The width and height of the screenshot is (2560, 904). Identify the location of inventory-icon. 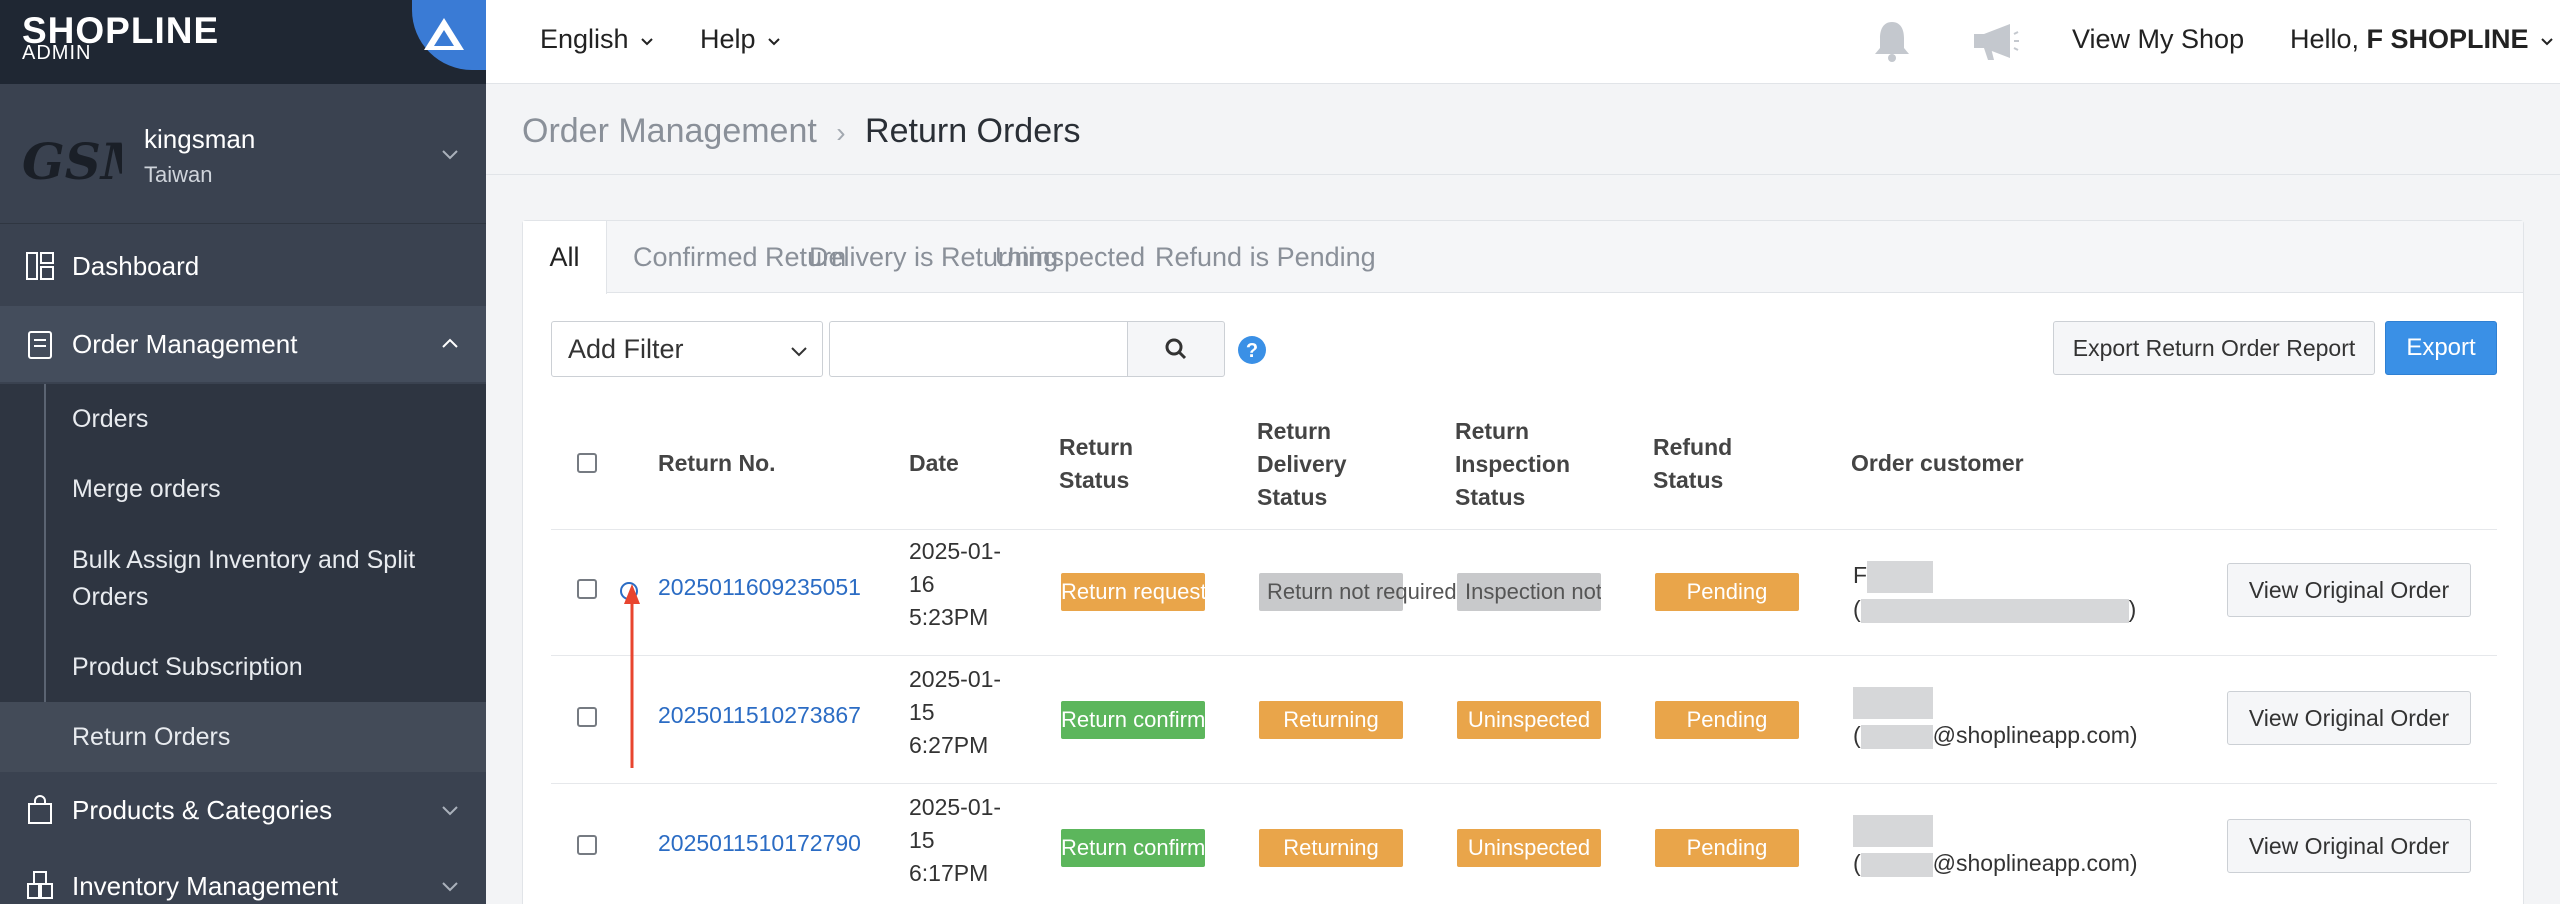
(40, 885).